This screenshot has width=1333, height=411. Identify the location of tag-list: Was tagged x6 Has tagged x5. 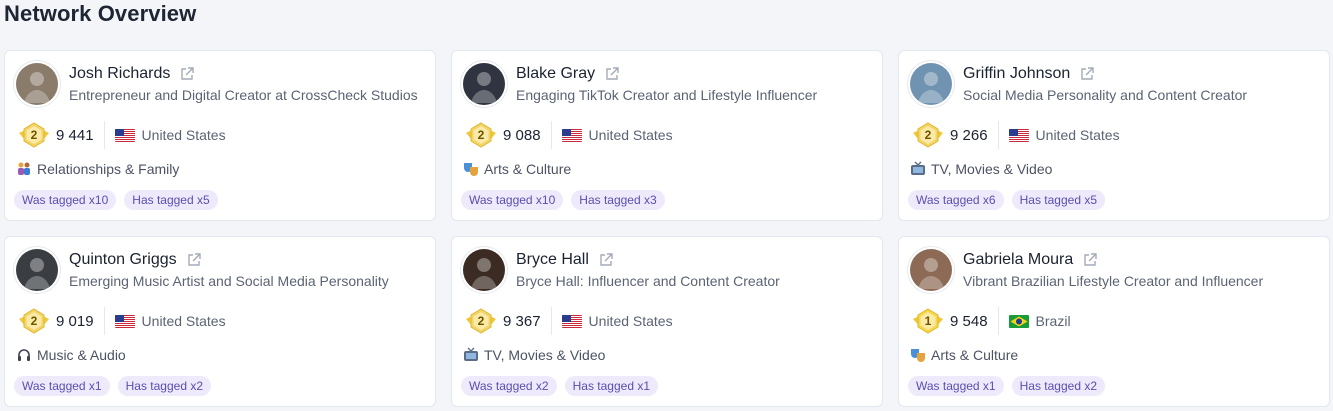
(1006, 200).